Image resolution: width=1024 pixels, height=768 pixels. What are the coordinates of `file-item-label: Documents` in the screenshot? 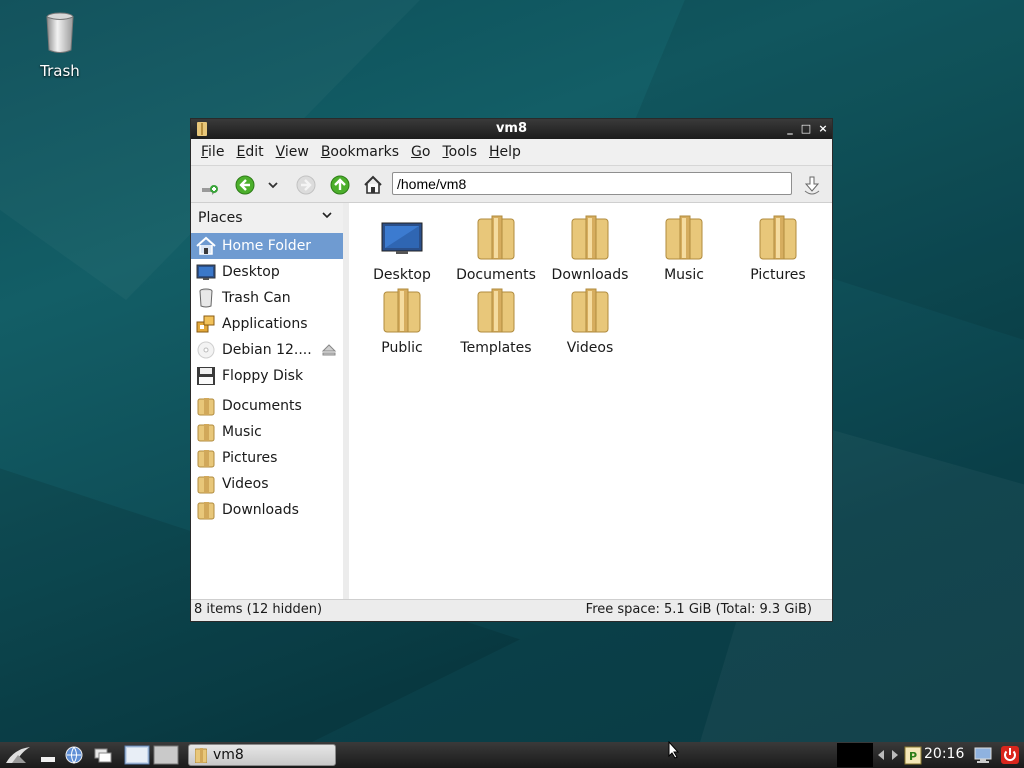 It's located at (496, 275).